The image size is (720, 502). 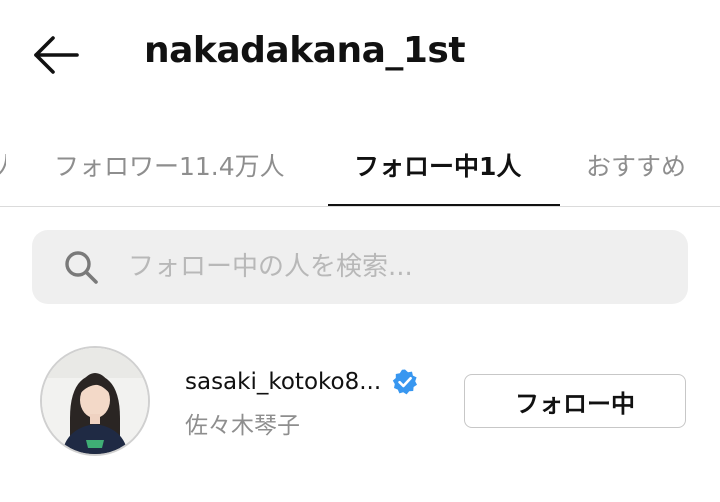 What do you see at coordinates (305, 50) in the screenshot?
I see `page-title: nakadakana_1st` at bounding box center [305, 50].